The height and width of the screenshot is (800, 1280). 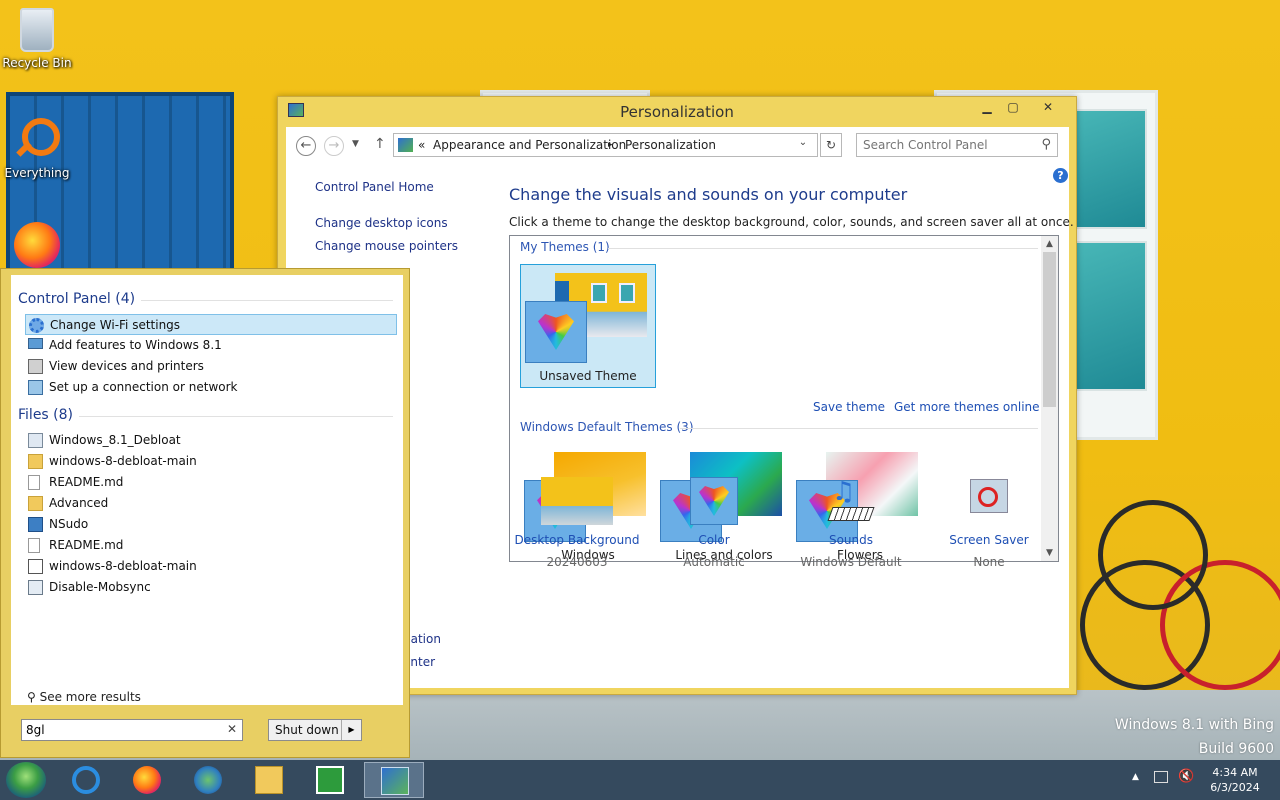 I want to click on wallpaper-bike-wheel, so click(x=1153, y=555).